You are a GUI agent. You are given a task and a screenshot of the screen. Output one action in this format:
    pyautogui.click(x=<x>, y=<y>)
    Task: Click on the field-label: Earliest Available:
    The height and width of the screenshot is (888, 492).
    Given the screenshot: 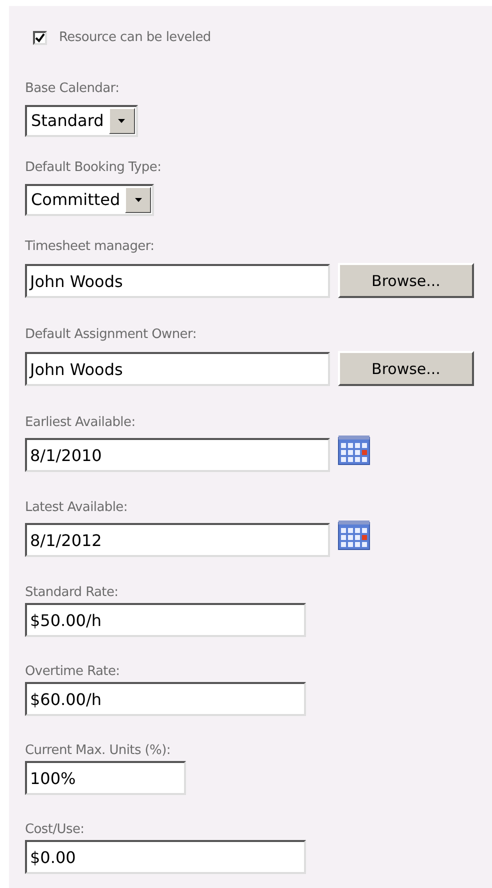 What is the action you would take?
    pyautogui.click(x=80, y=423)
    